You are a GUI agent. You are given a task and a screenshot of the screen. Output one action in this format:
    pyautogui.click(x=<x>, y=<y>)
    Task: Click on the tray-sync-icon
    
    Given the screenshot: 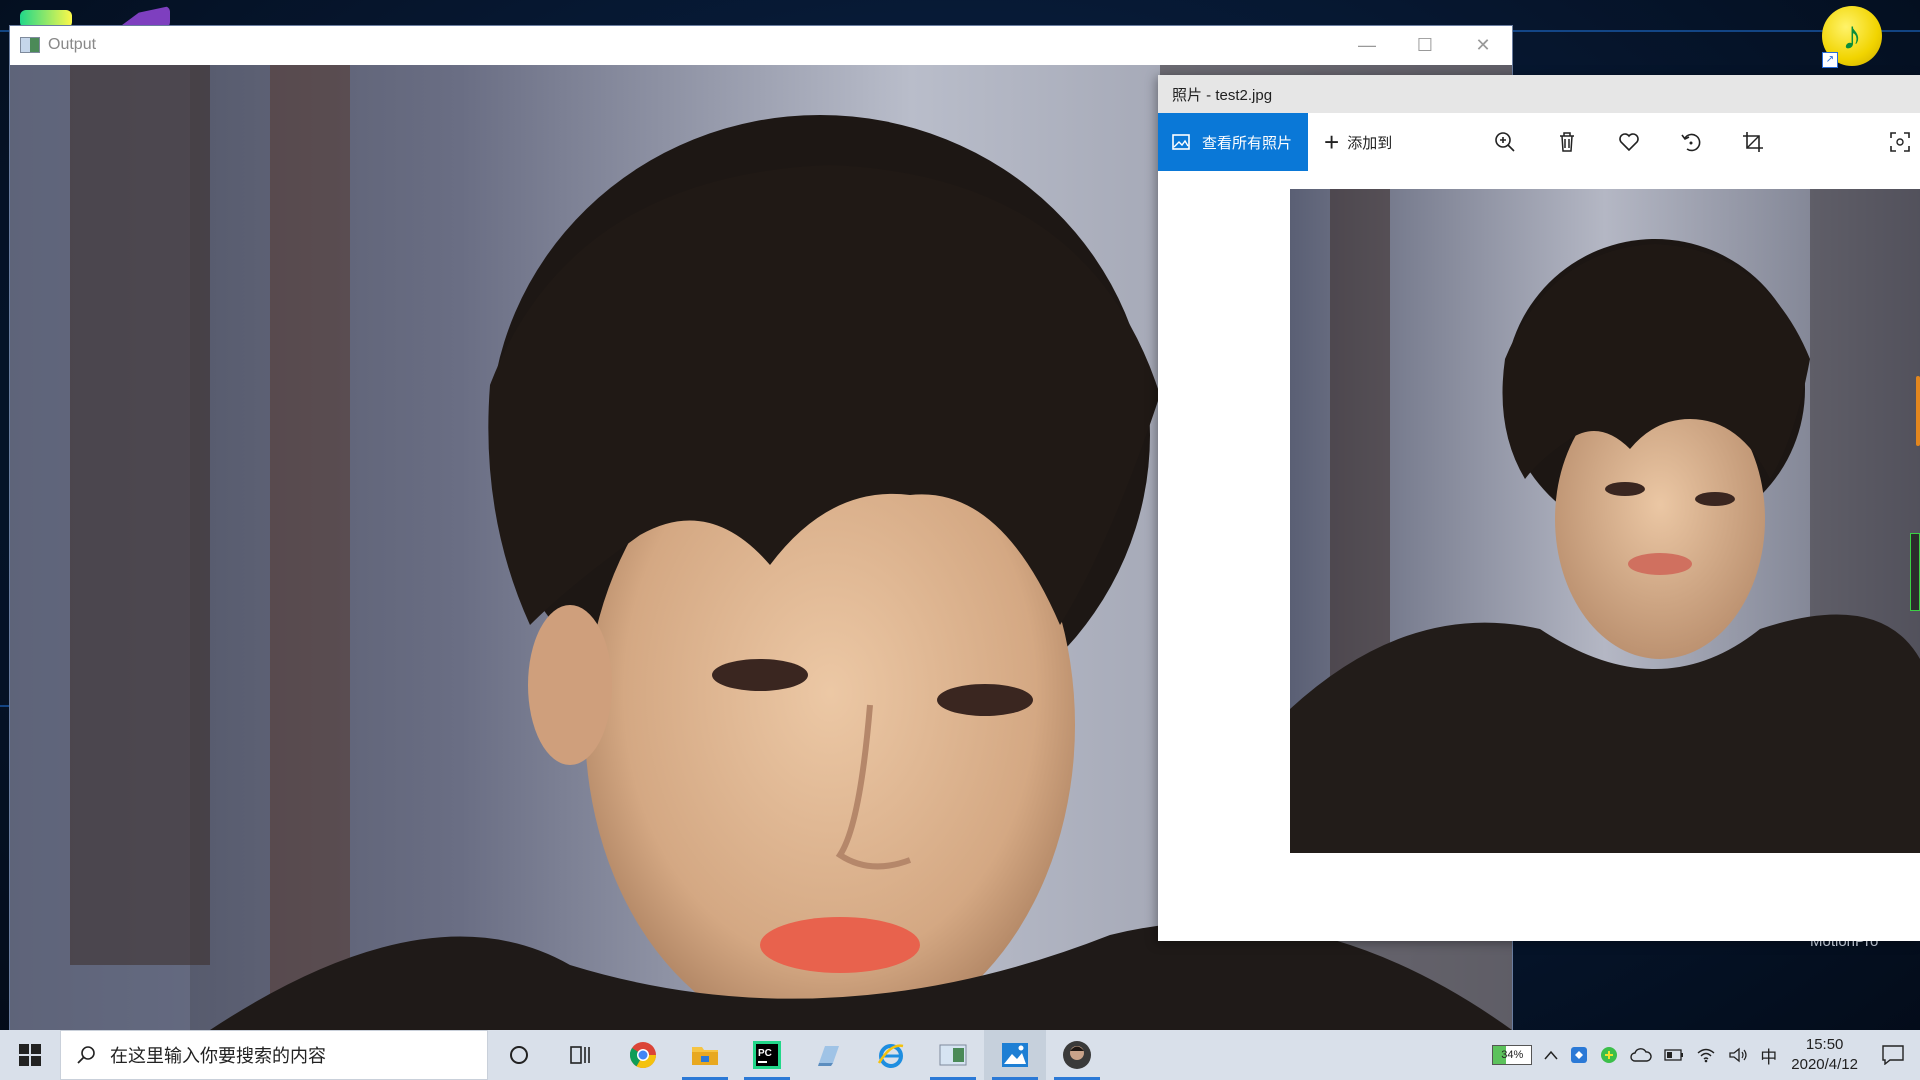 What is the action you would take?
    pyautogui.click(x=1609, y=1055)
    